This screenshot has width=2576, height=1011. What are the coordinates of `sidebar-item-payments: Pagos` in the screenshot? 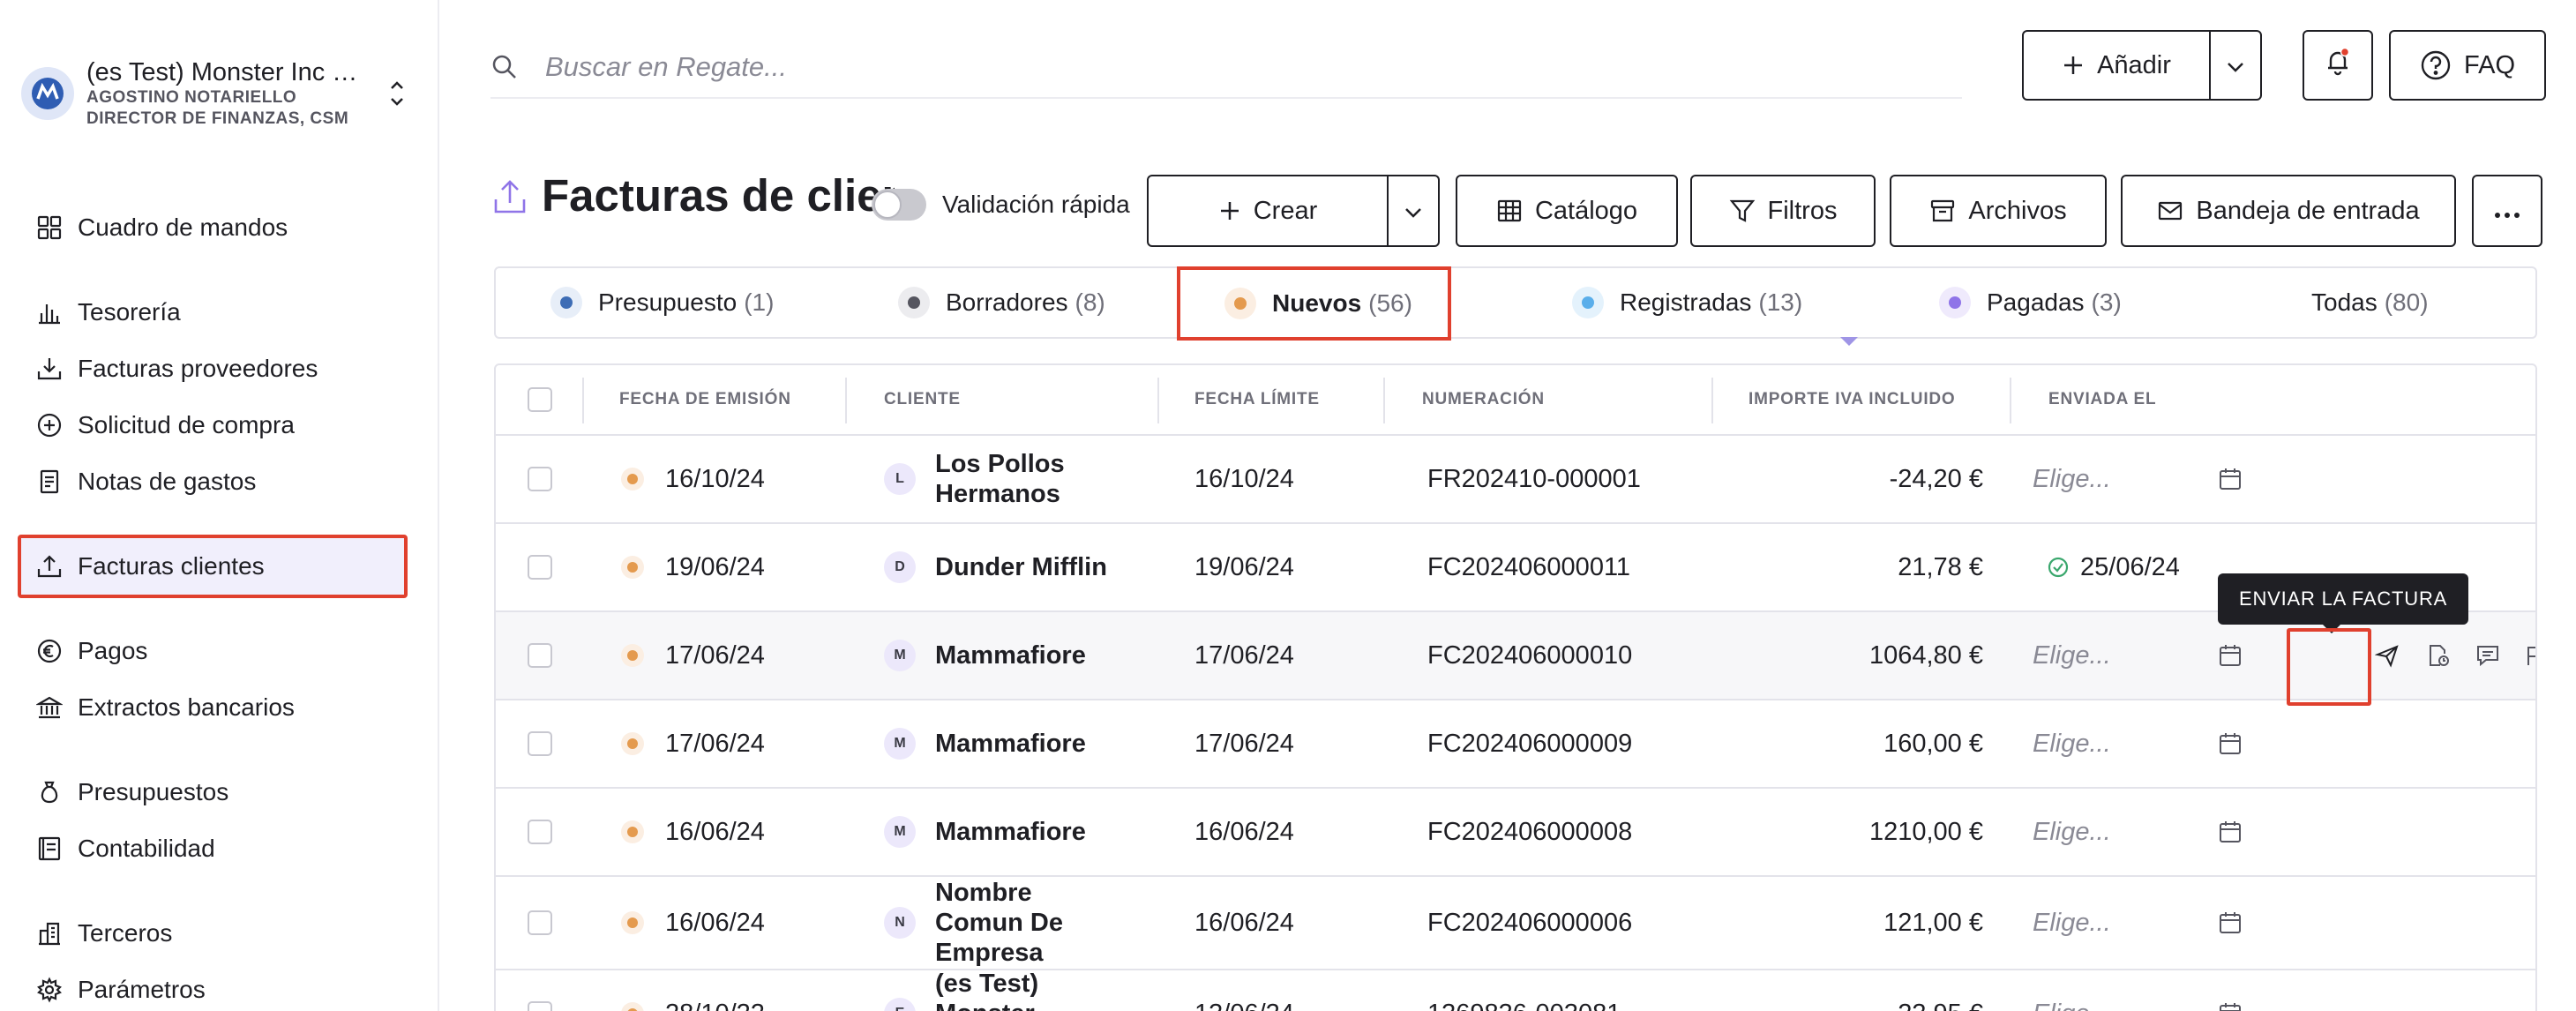 It's located at (212, 651).